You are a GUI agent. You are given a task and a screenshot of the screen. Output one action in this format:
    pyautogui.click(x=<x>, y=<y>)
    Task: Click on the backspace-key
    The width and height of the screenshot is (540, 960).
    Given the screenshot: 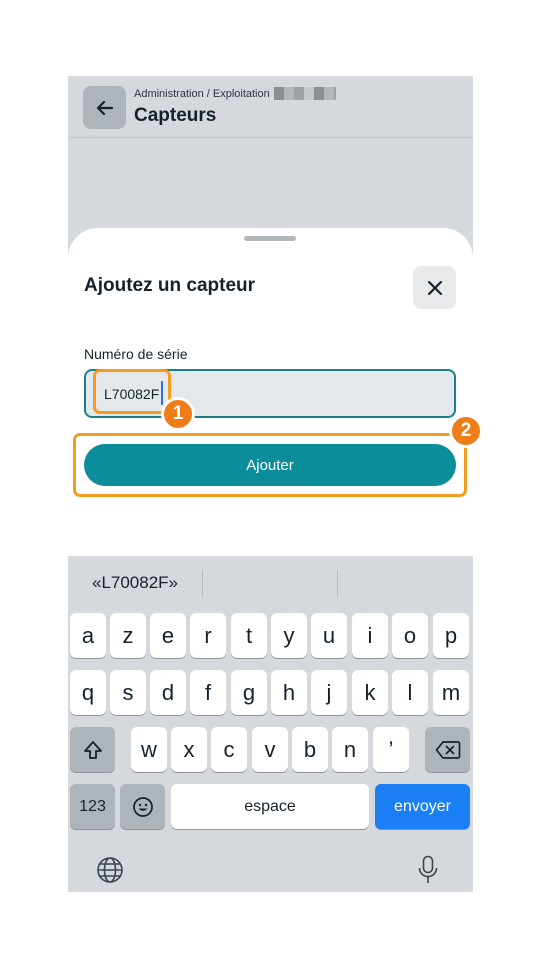 What is the action you would take?
    pyautogui.click(x=447, y=749)
    